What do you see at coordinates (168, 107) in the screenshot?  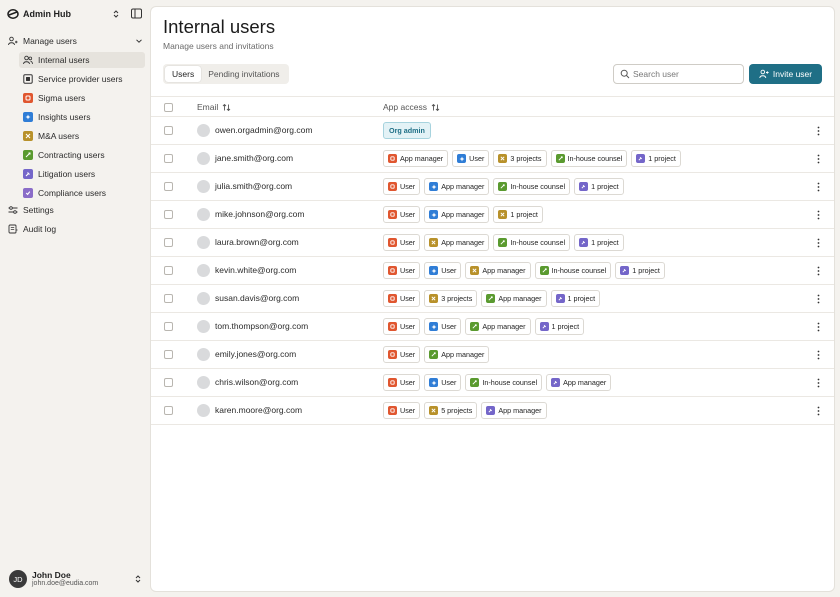 I see `select-all-checkbox` at bounding box center [168, 107].